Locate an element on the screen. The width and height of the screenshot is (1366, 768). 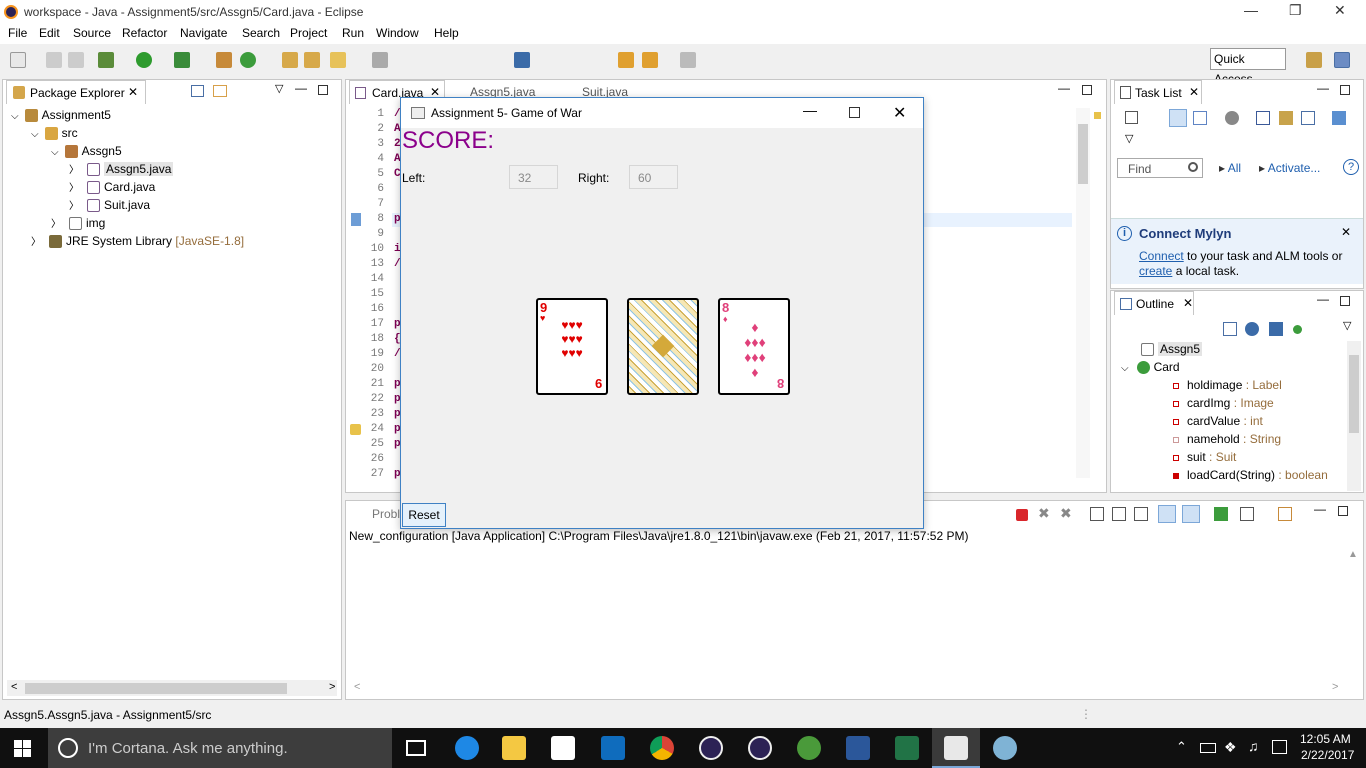
outline-package: Assgn5 is located at coordinates (1172, 349).